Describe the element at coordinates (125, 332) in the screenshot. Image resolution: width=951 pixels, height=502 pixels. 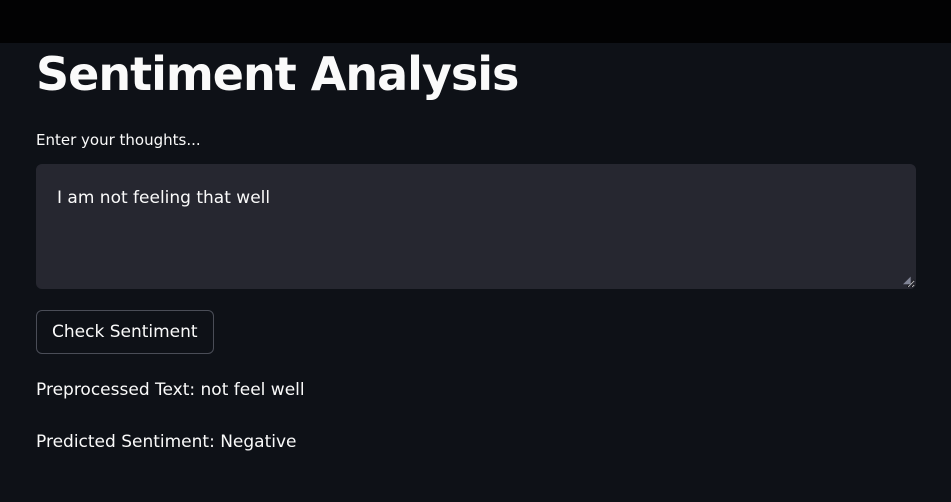
I see `check-sentiment-button: Check Sentiment` at that location.